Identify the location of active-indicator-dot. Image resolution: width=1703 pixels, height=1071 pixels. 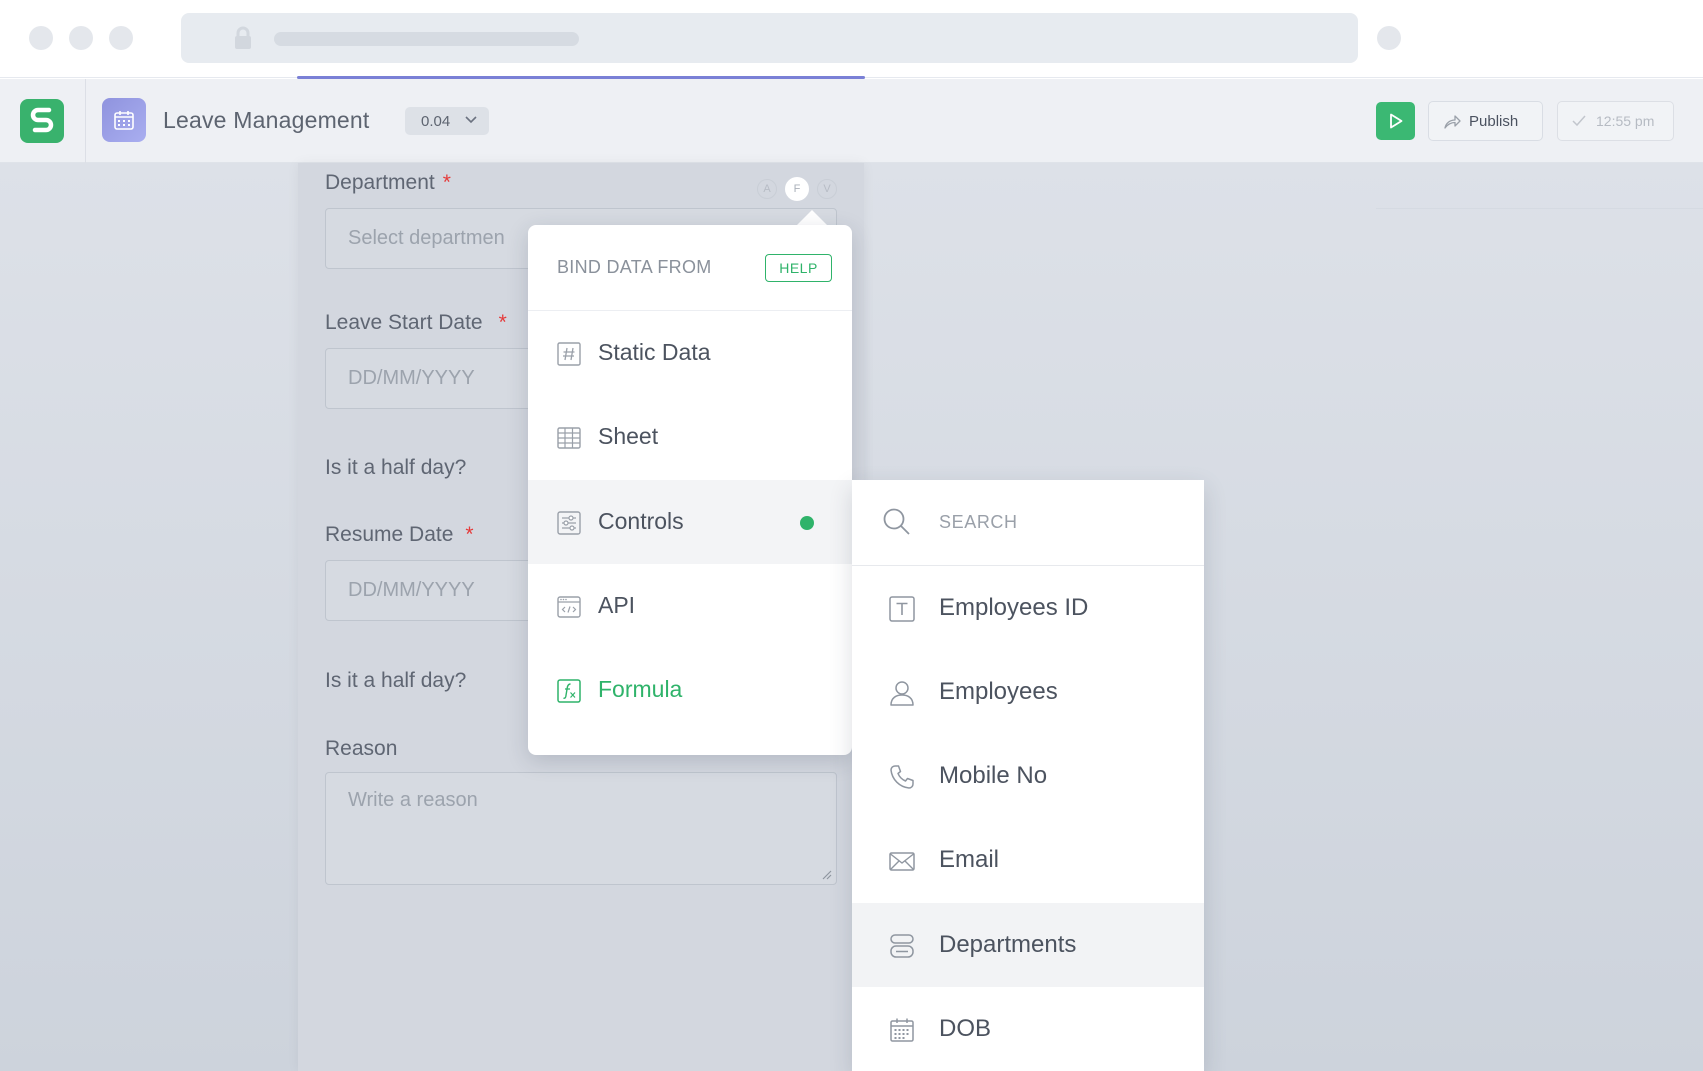
(807, 523).